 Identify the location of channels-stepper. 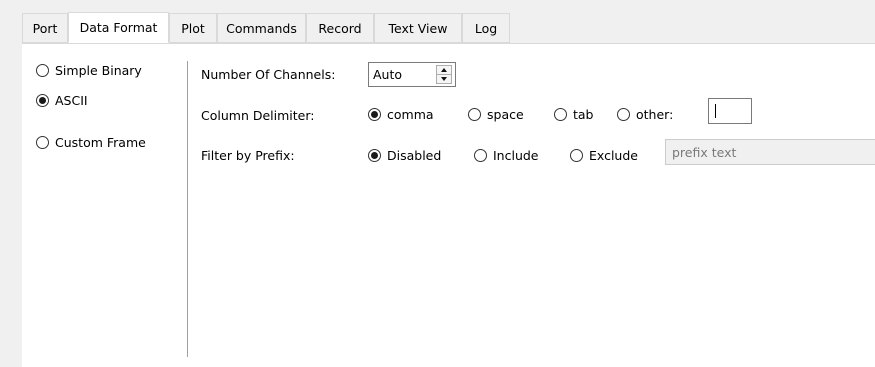
(444, 74).